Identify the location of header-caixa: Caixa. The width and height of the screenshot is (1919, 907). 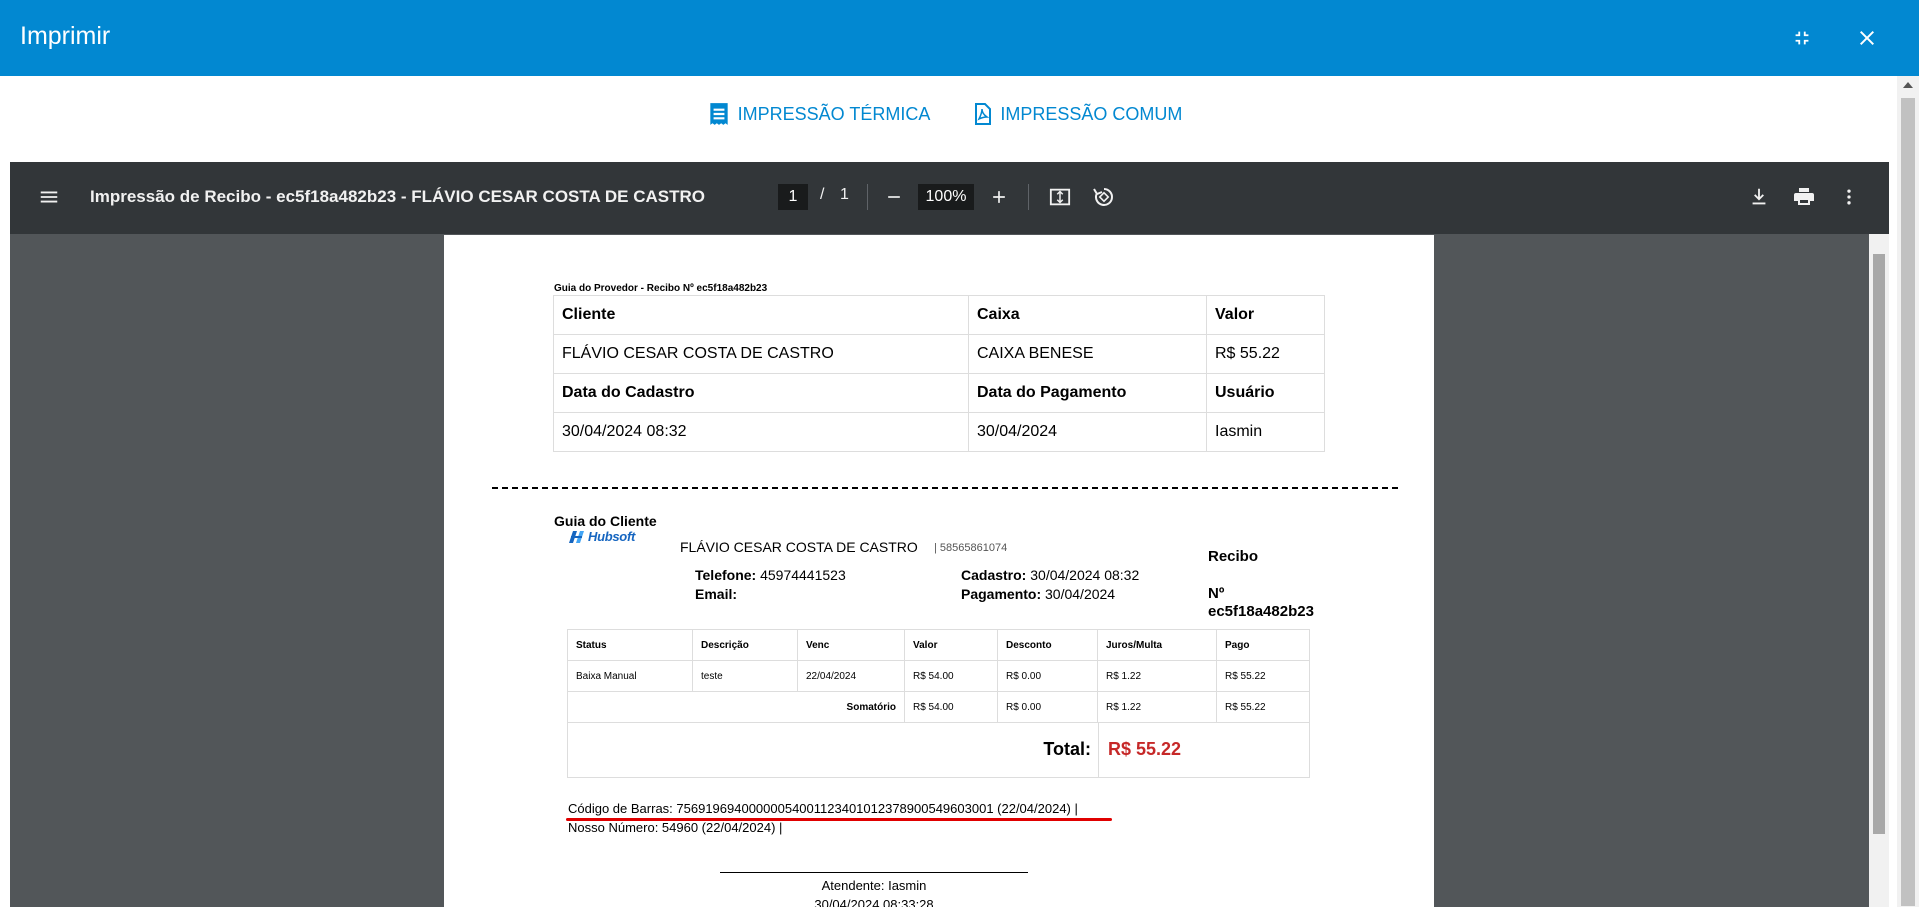
(1087, 315).